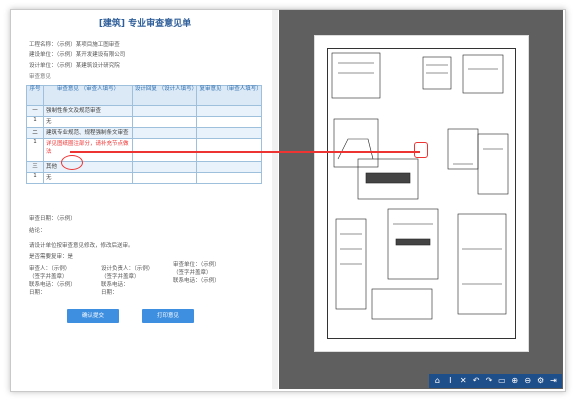 The image size is (576, 400). I want to click on meta-line: 建设单位：（示例）某开发建设有限公司, so click(77, 55).